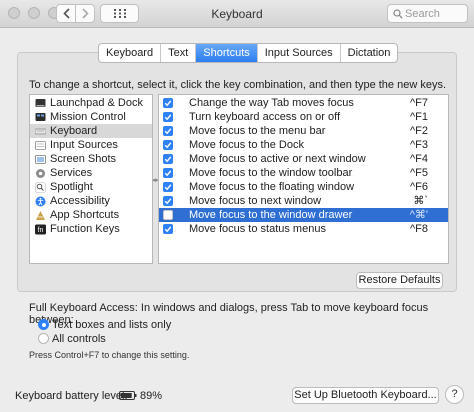 The height and width of the screenshot is (412, 474). Describe the element at coordinates (435, 13) in the screenshot. I see `search-input` at that location.